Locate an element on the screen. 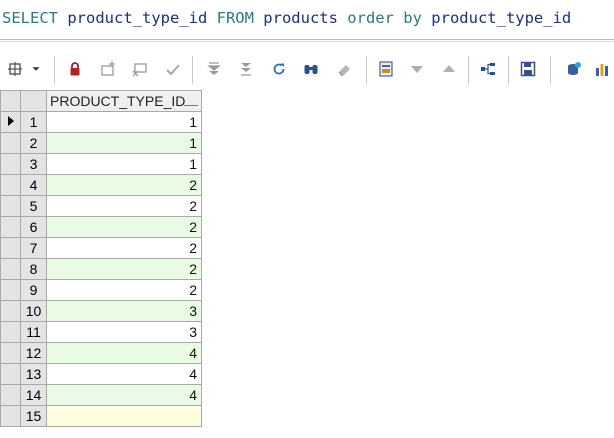 Image resolution: width=614 pixels, height=438 pixels. find-binoculars-icon is located at coordinates (311, 69).